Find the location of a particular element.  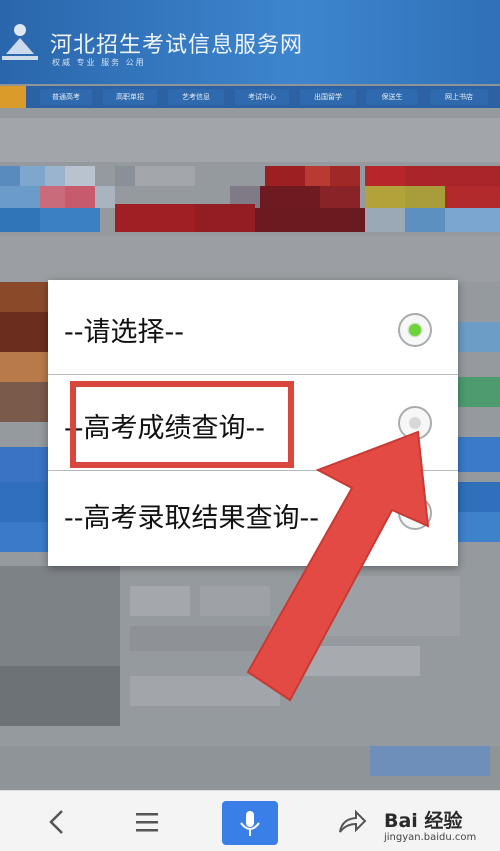

site-header: 河北招生考试信息服务网 权威 专业 服务 公用 is located at coordinates (250, 42).